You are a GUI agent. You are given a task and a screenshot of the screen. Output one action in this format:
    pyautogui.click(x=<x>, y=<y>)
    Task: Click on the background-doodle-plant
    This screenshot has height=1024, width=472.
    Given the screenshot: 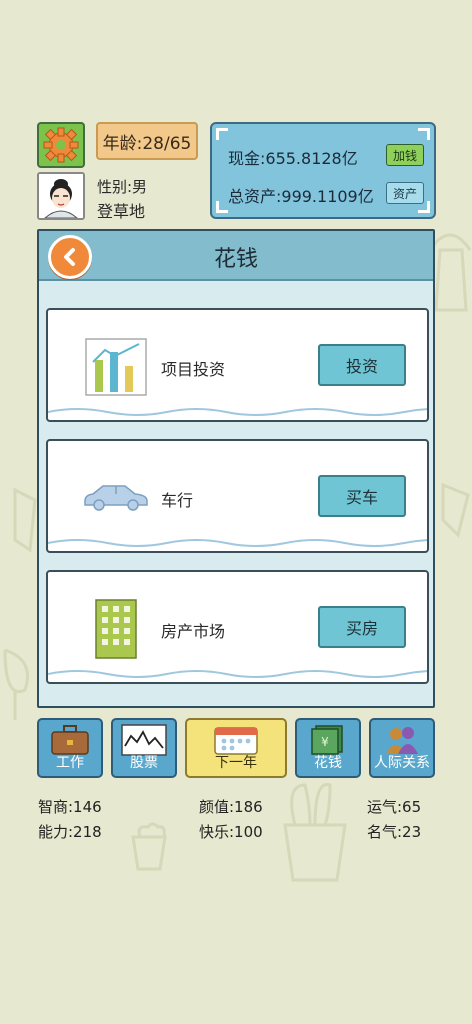 What is the action you would take?
    pyautogui.click(x=315, y=832)
    